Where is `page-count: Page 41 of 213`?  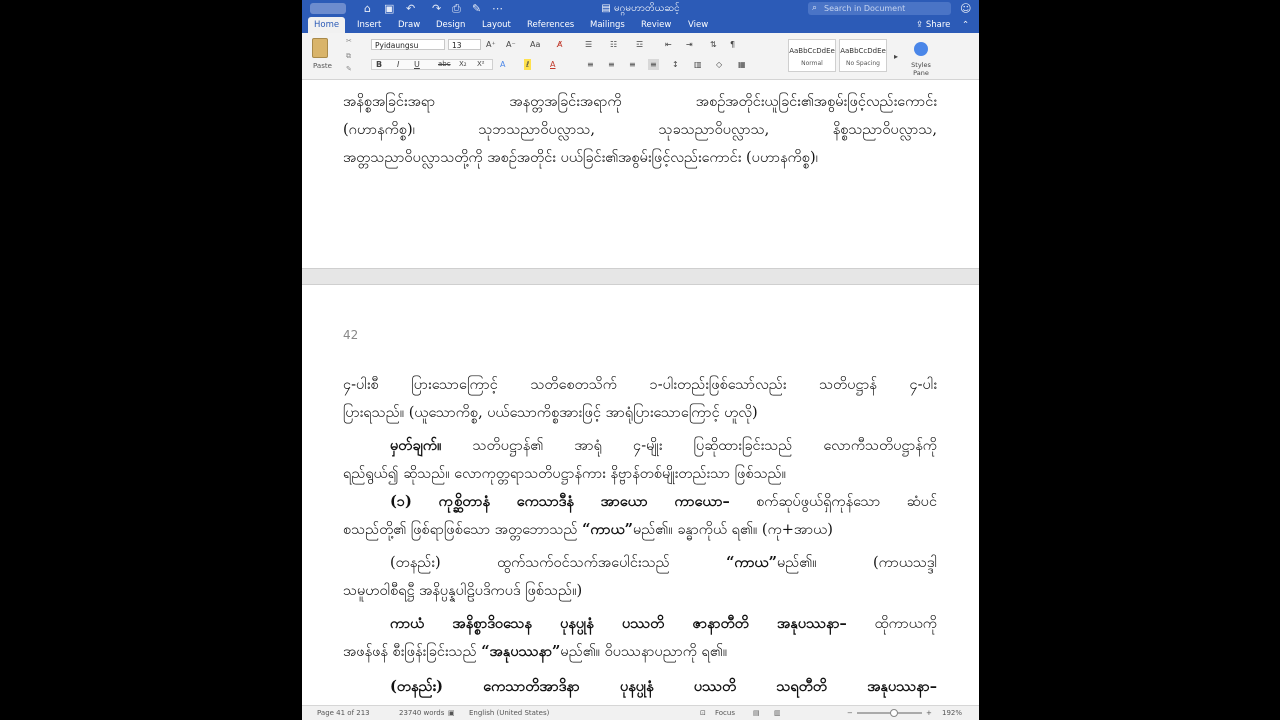
page-count: Page 41 of 213 is located at coordinates (343, 713).